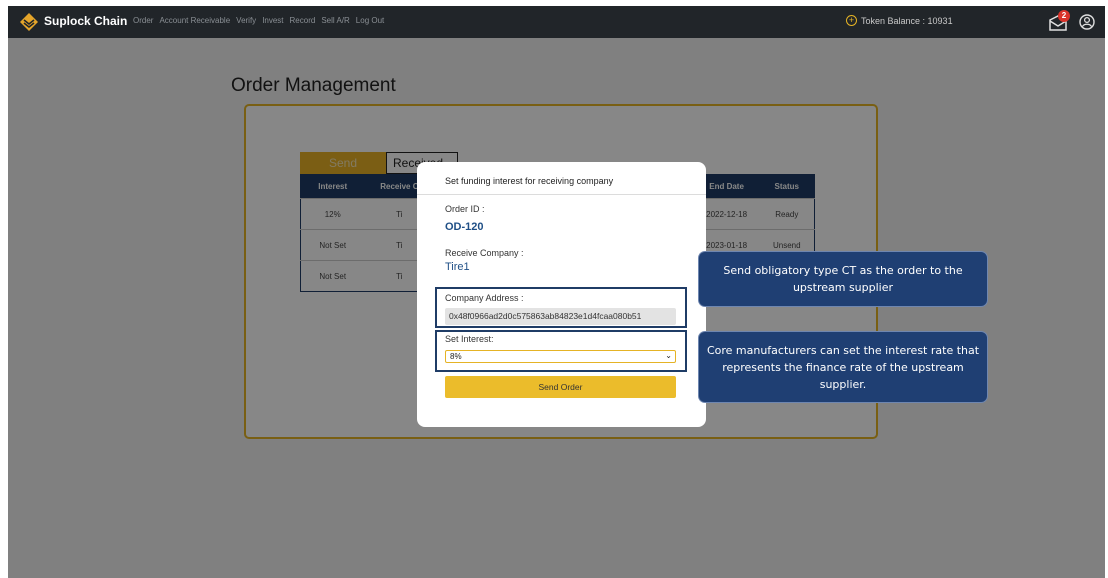  I want to click on order-id-value: OD-120, so click(464, 227).